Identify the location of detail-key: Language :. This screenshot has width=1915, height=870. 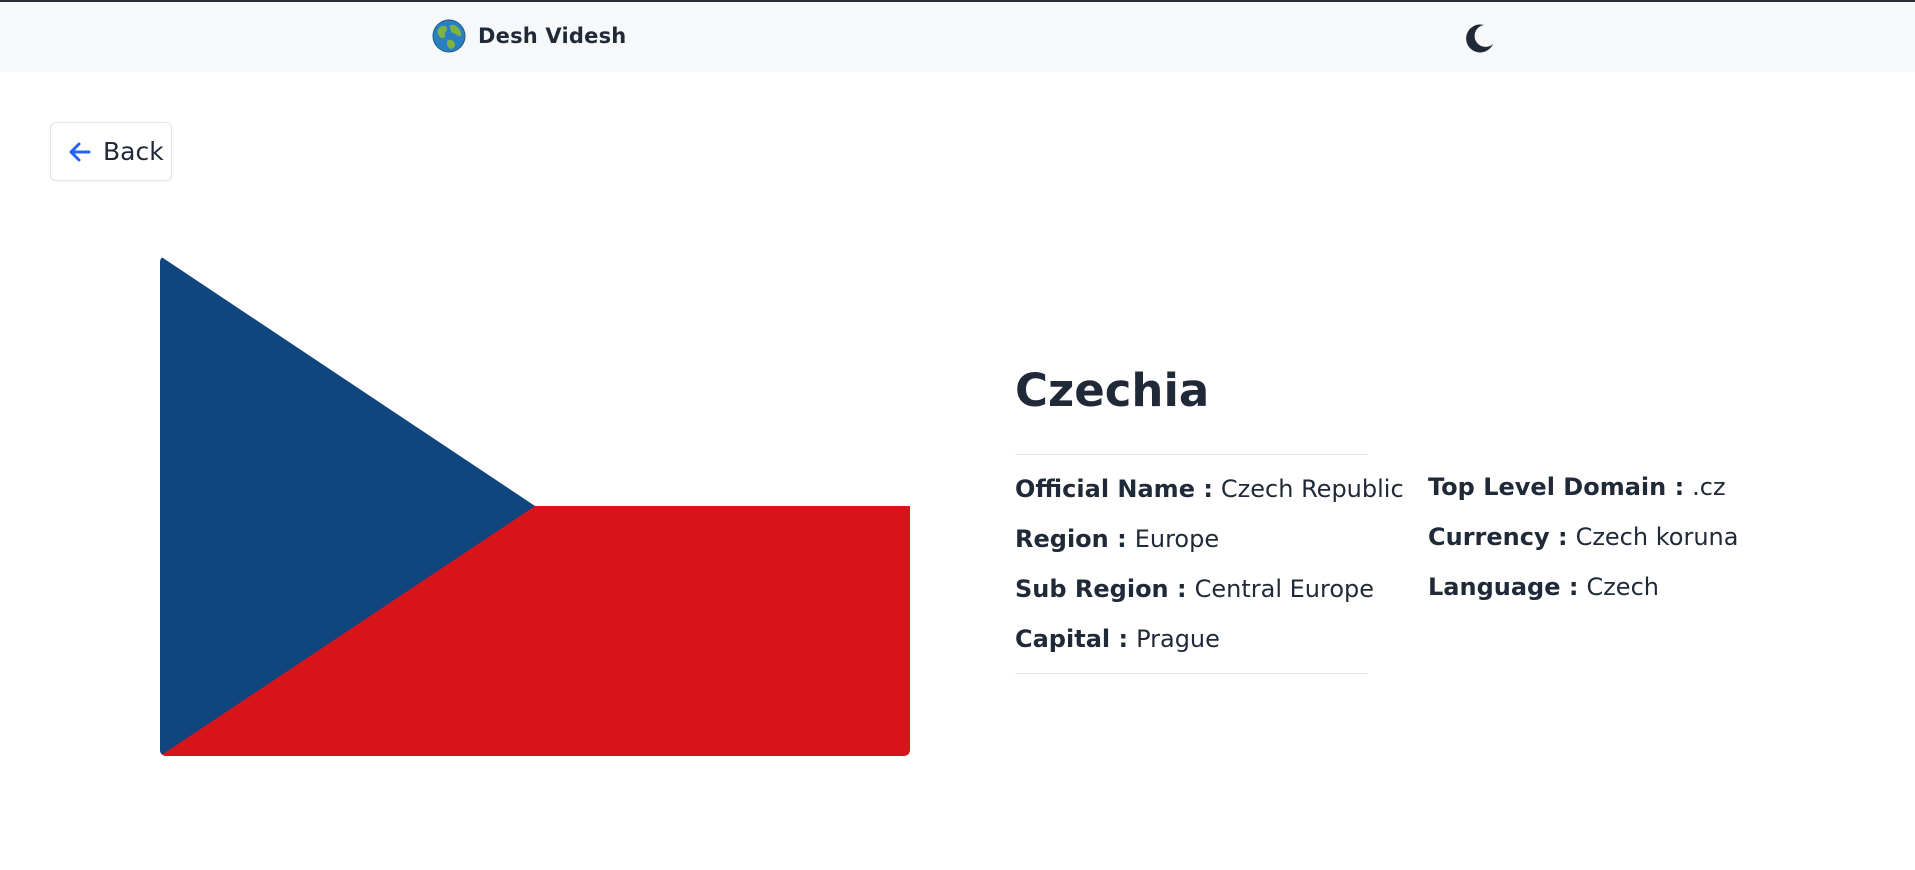
(1503, 587).